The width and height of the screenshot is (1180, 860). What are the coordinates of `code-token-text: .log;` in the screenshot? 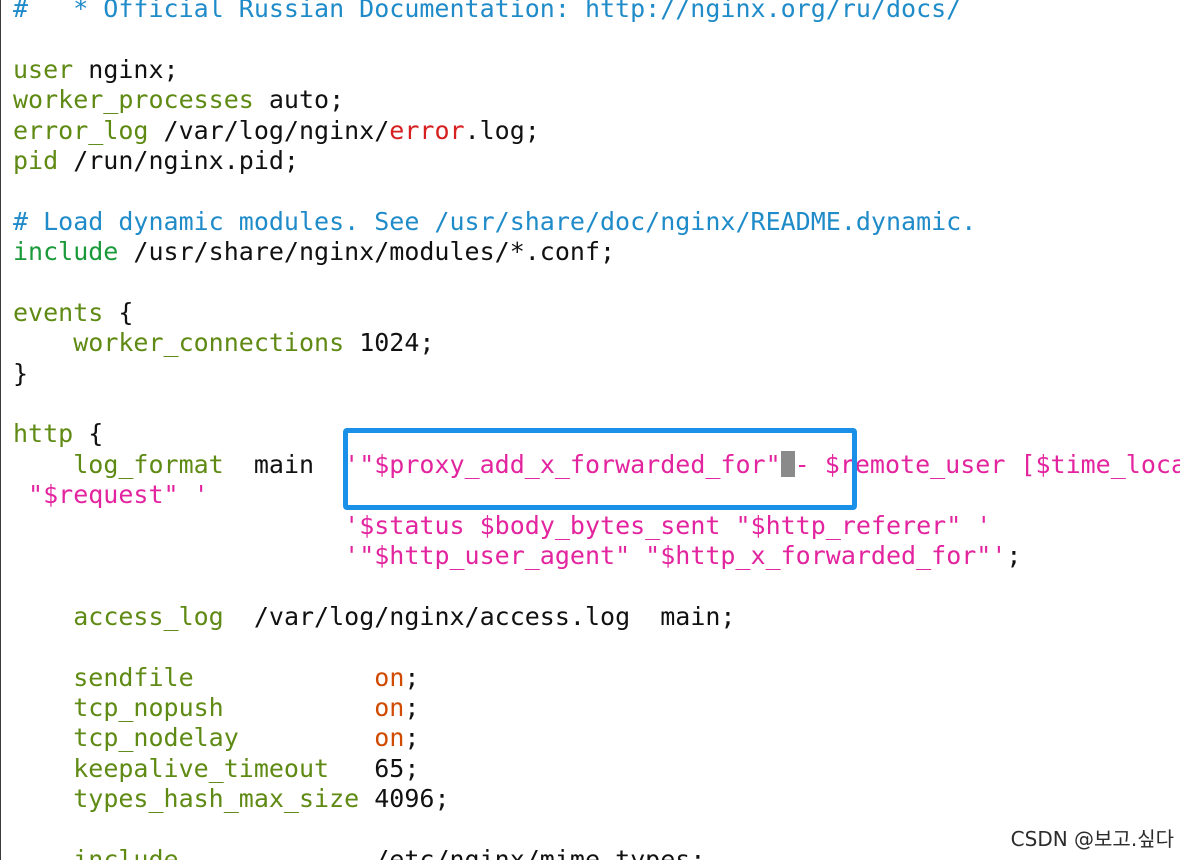 It's located at (502, 130).